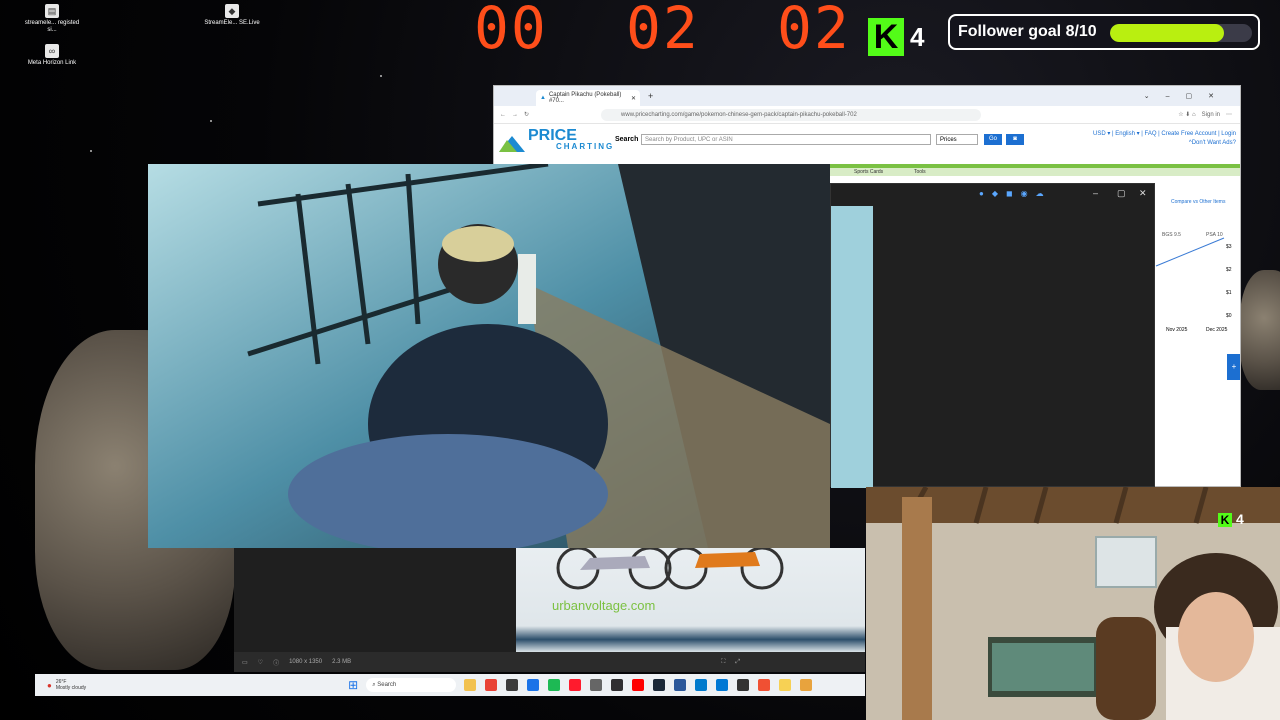 The width and height of the screenshot is (1280, 720). I want to click on desktop-icon-label: StreamEle... SE.Live, so click(232, 23).